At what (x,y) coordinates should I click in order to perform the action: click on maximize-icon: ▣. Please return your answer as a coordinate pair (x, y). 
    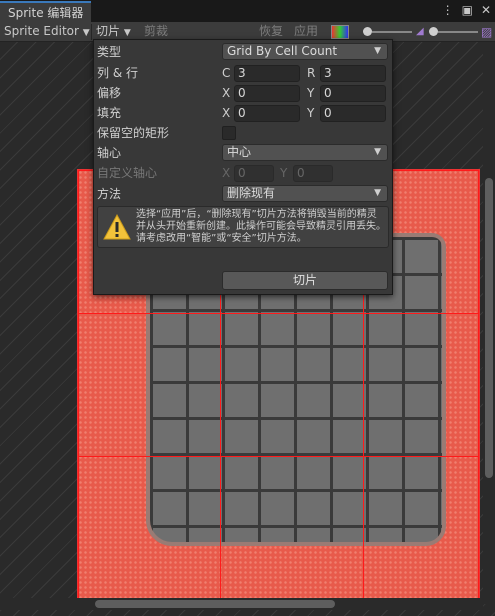
    Looking at the image, I should click on (467, 10).